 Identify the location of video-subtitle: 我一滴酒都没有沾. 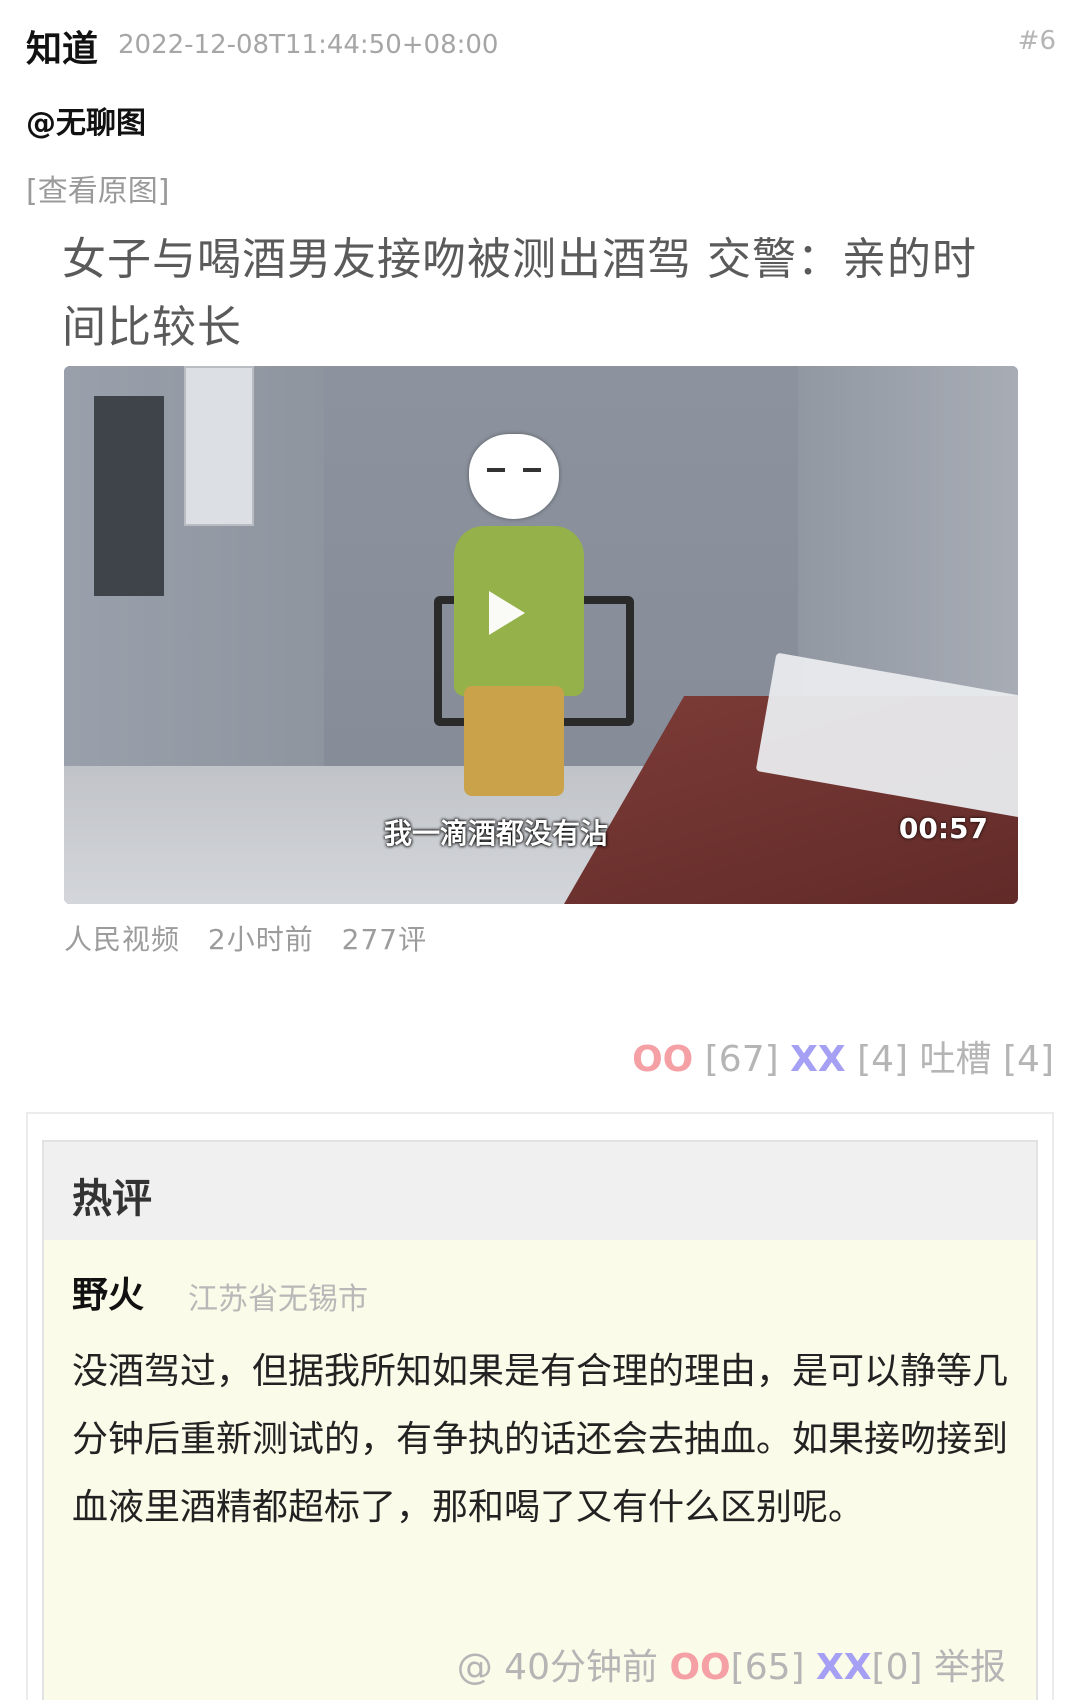
(496, 833).